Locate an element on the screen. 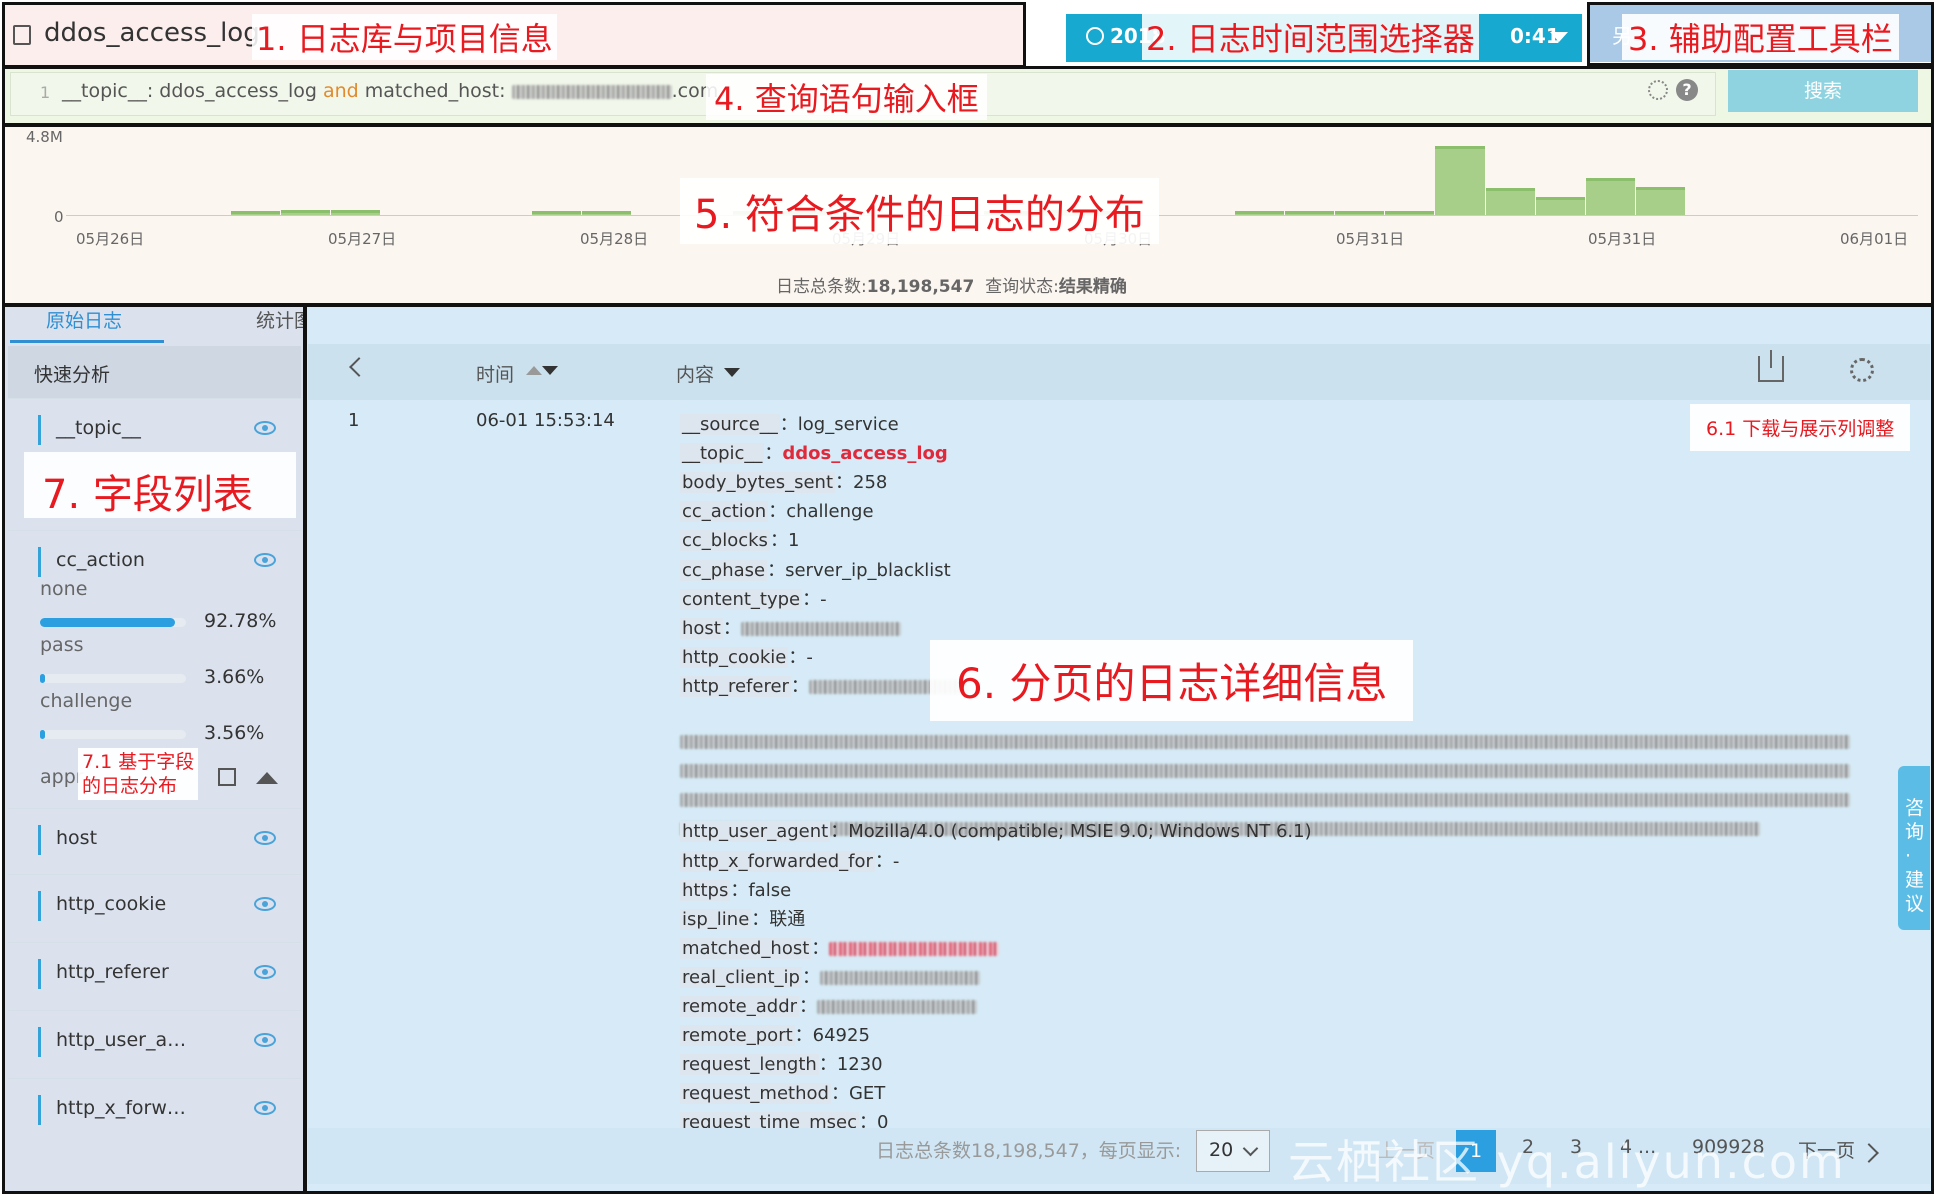 This screenshot has width=1936, height=1196. annotation-7-1: 7.1 基于字段 的日志分布 is located at coordinates (138, 774).